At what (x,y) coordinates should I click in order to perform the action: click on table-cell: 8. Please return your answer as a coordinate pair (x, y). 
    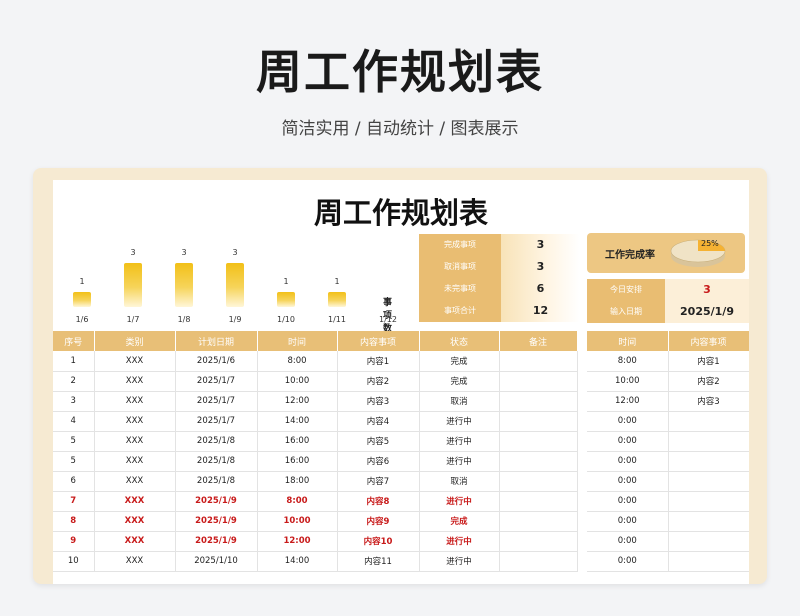
    Looking at the image, I should click on (74, 521).